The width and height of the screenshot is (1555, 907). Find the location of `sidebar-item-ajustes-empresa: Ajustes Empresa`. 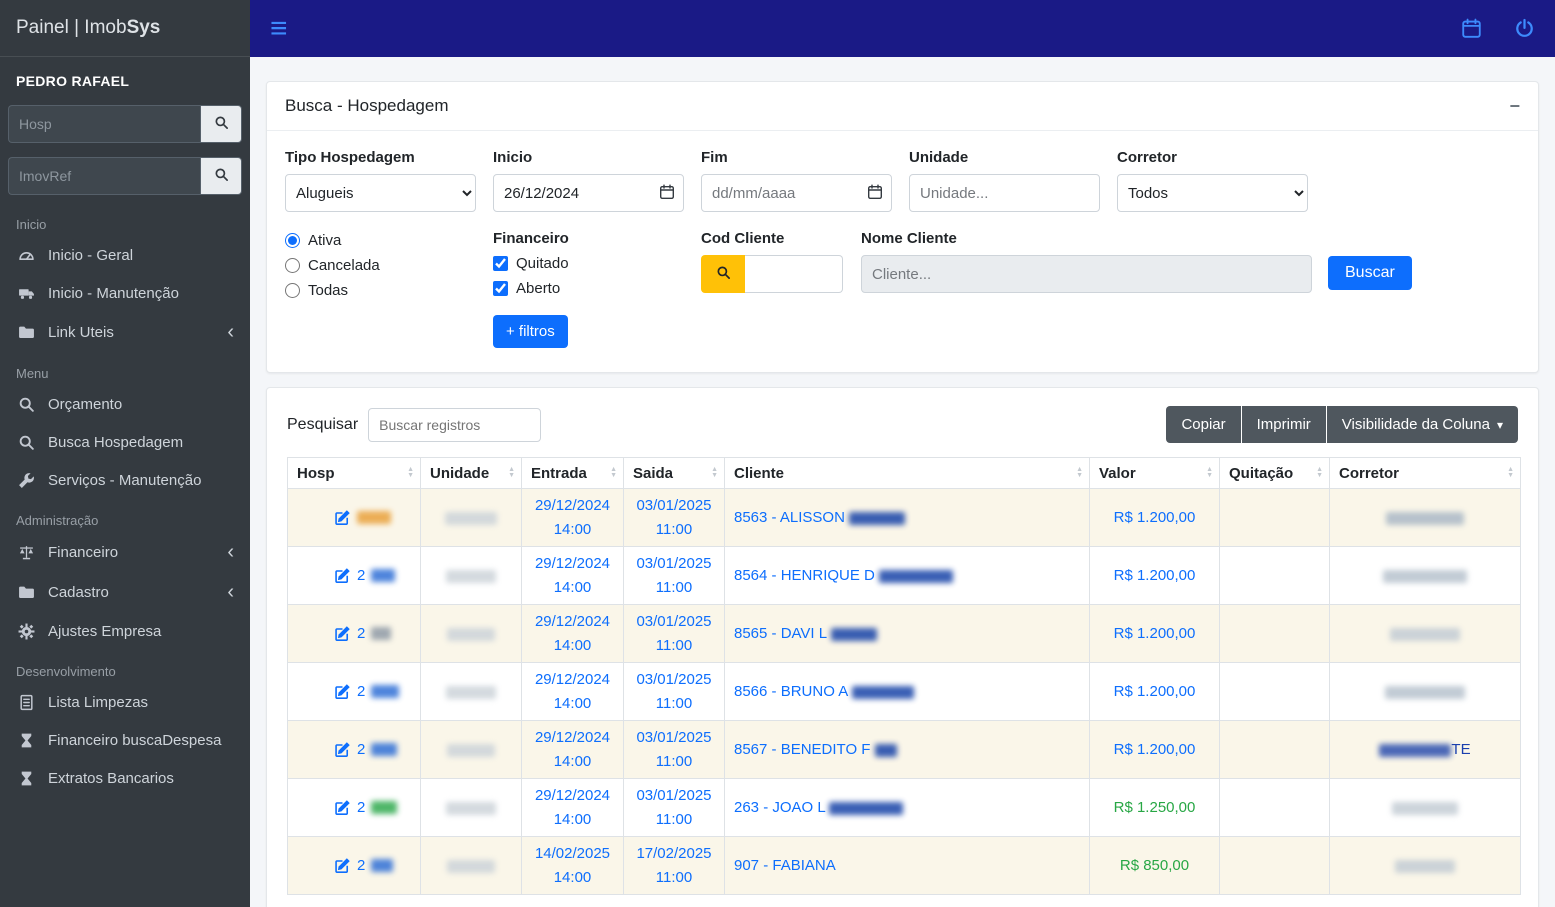

sidebar-item-ajustes-empresa: Ajustes Empresa is located at coordinates (125, 631).